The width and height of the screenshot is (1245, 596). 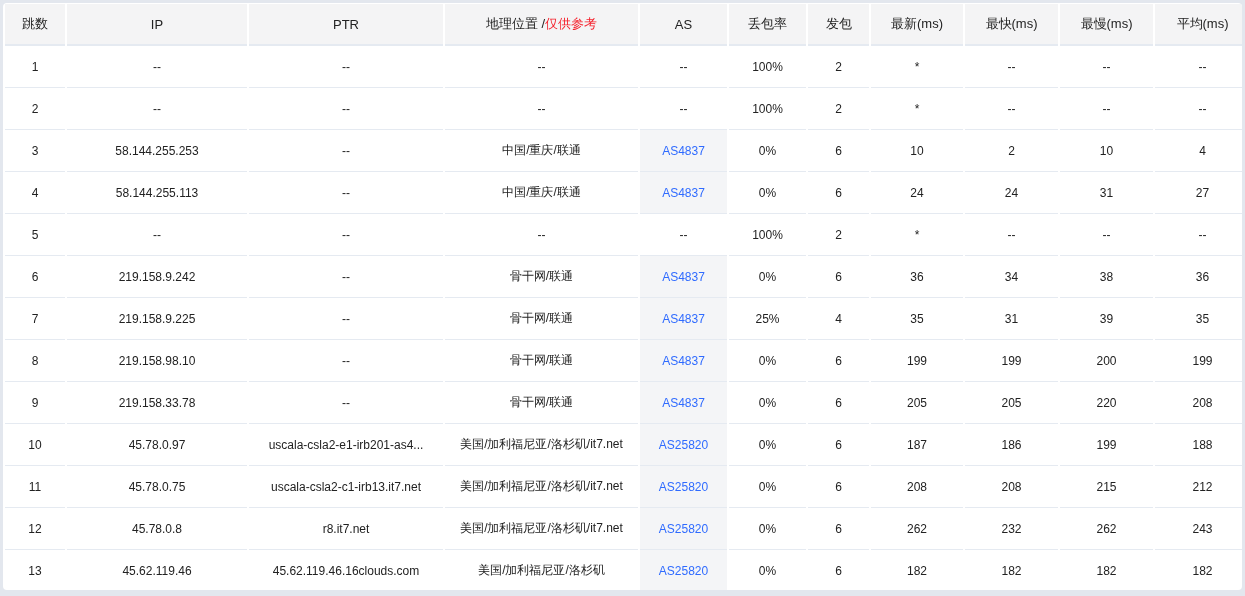 What do you see at coordinates (346, 487) in the screenshot?
I see `table-cell: uscala-csla2-c1-irb13.it7.net` at bounding box center [346, 487].